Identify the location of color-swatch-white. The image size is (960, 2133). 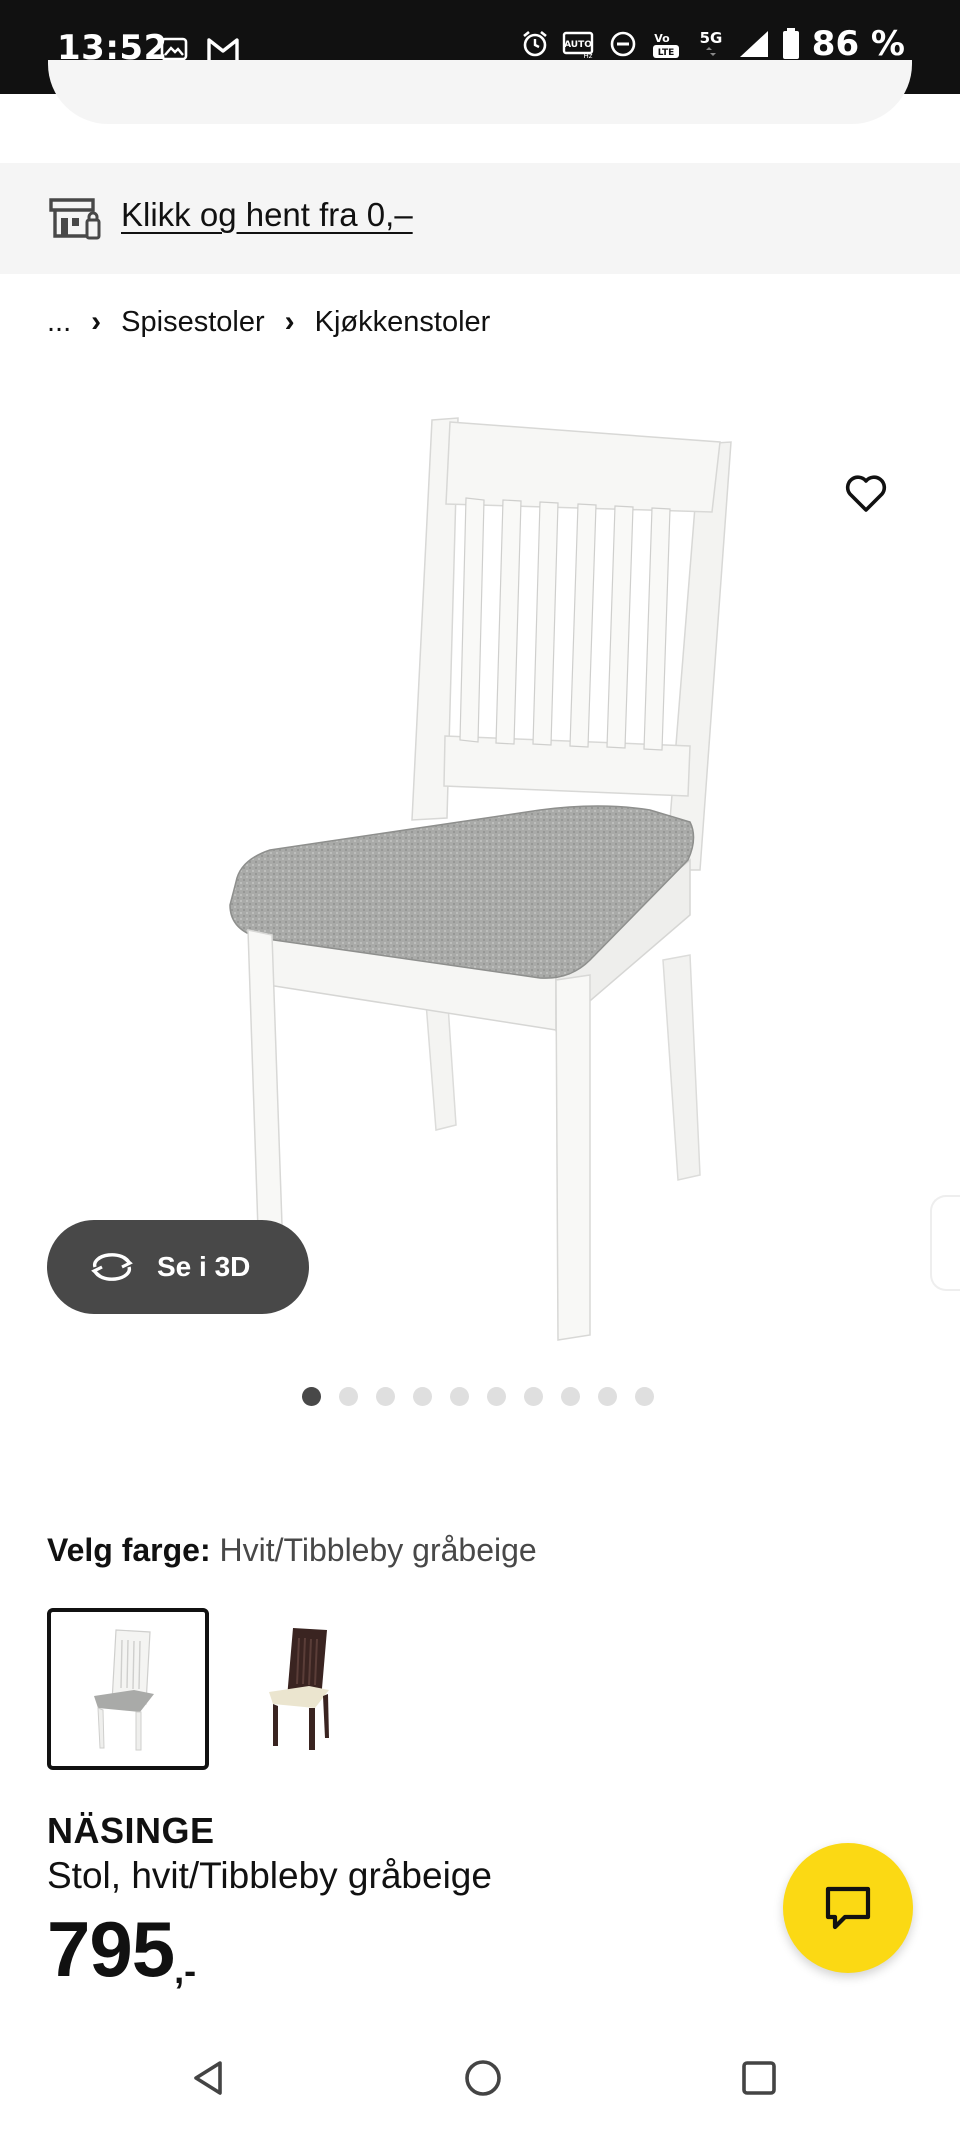
(128, 1689).